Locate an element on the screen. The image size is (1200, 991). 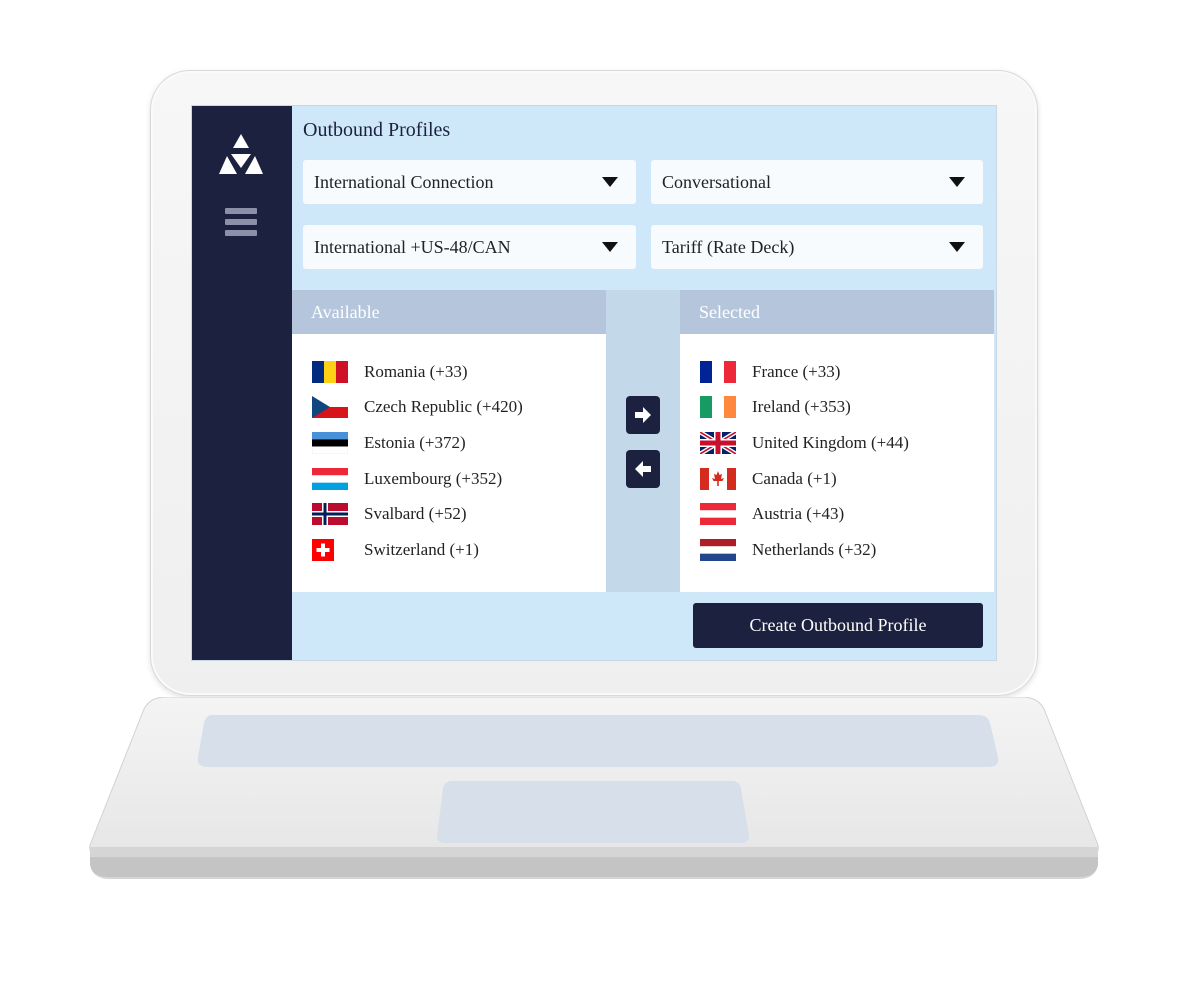
austria-flag-icon is located at coordinates (718, 514).